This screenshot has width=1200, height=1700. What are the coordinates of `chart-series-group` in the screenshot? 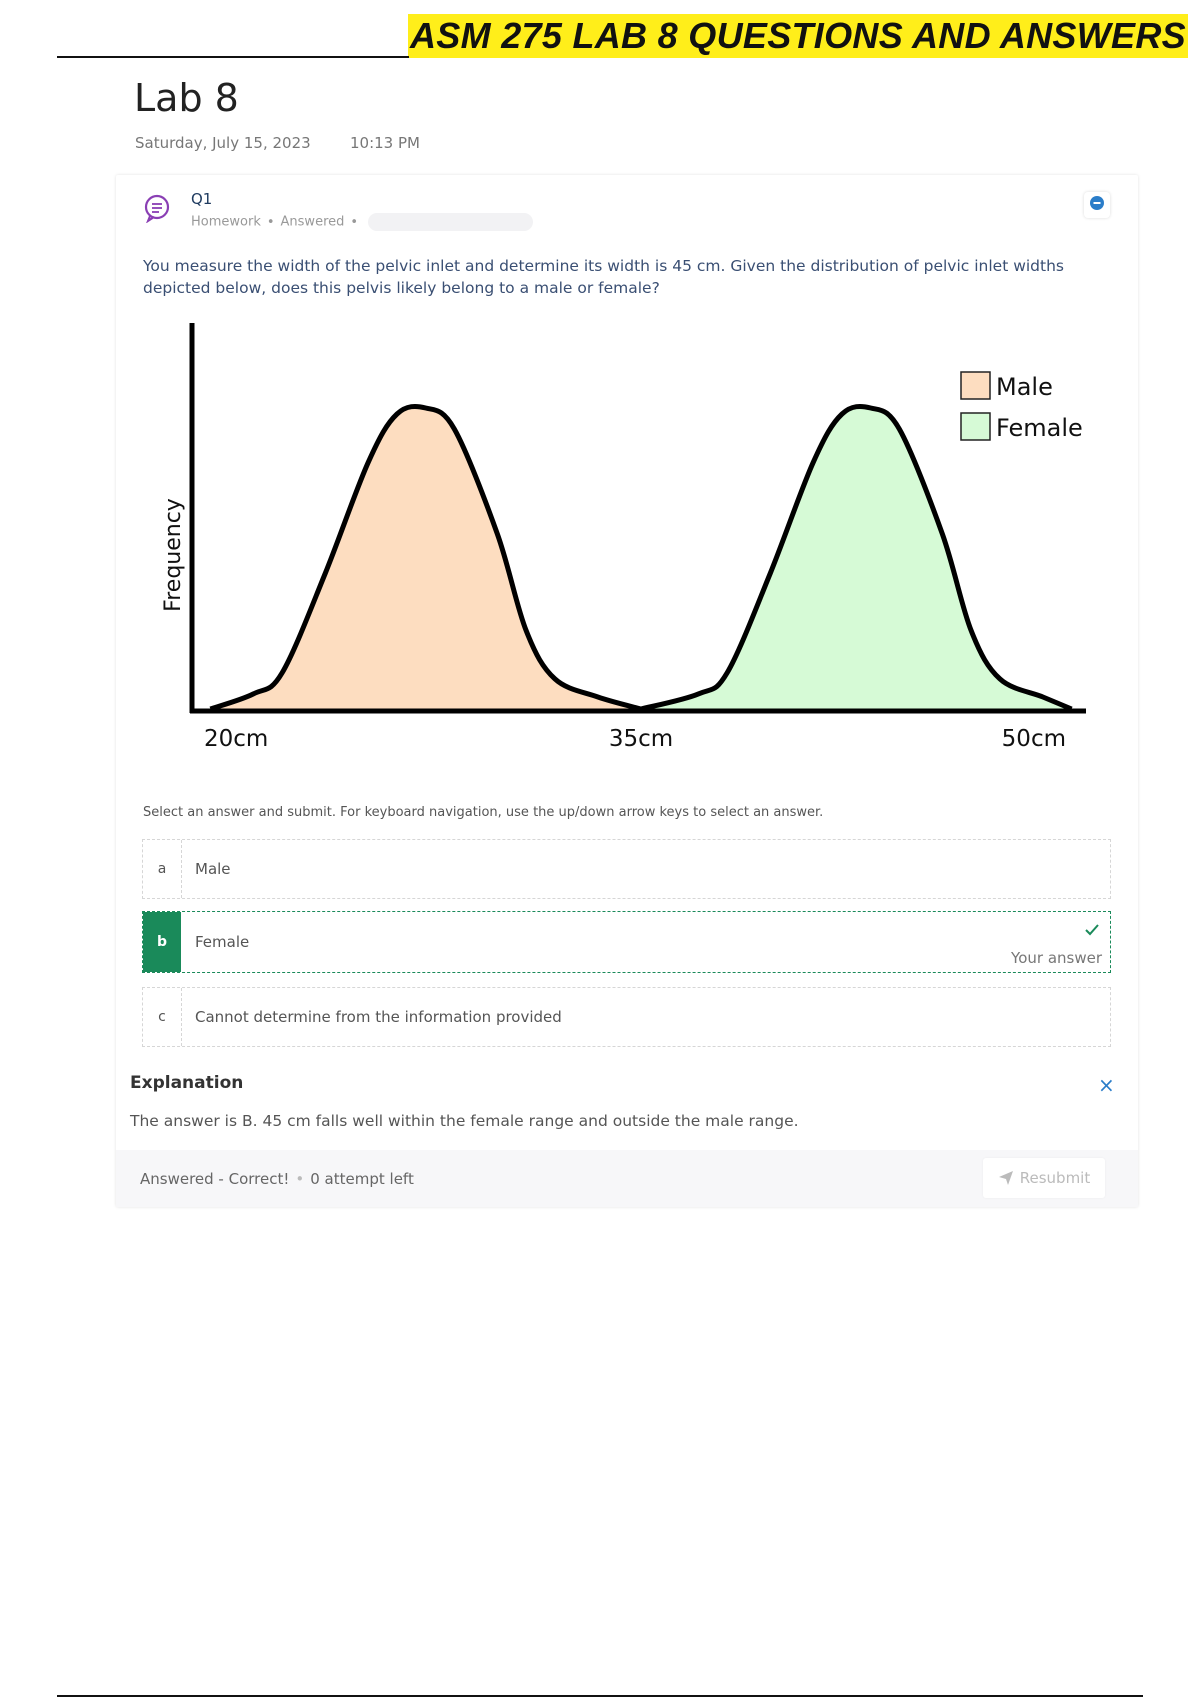 It's located at (641, 557).